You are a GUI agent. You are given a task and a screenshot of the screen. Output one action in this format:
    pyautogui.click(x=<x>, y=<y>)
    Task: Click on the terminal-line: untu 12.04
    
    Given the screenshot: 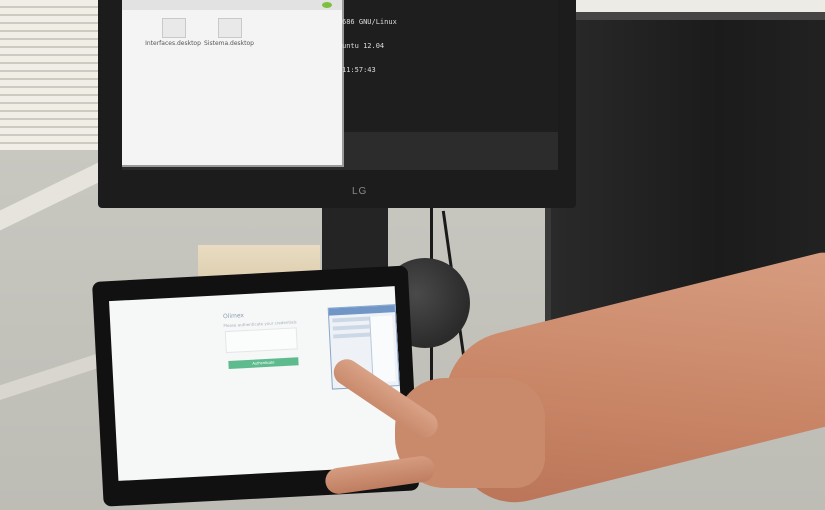 What is the action you would take?
    pyautogui.click(x=363, y=46)
    